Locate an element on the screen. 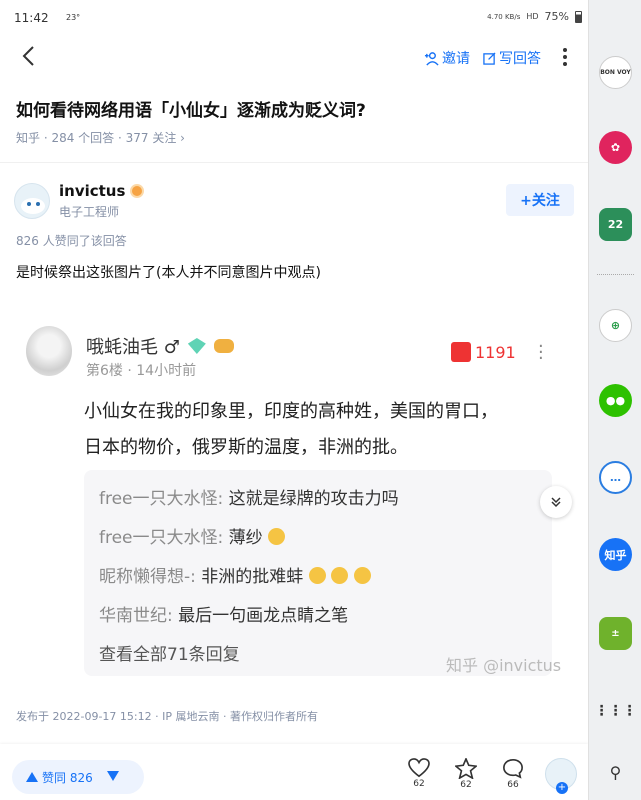 This screenshot has width=641, height=800. star-icon is located at coordinates (466, 768).